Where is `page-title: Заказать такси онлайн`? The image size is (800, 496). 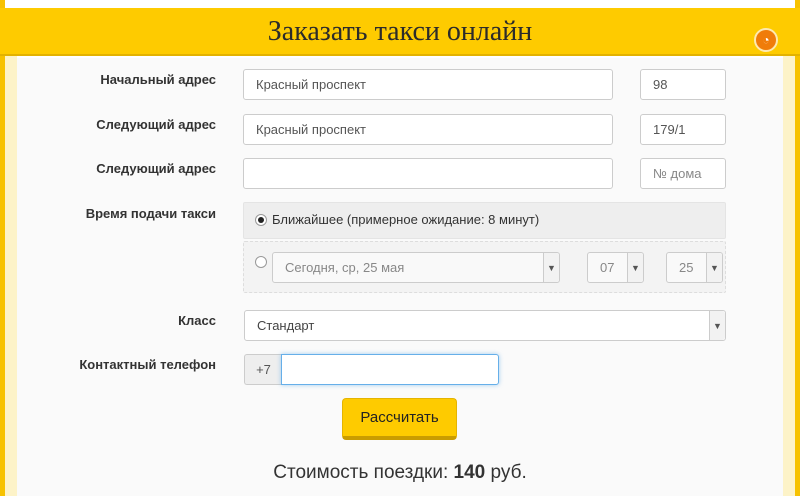
page-title: Заказать такси онлайн is located at coordinates (400, 31).